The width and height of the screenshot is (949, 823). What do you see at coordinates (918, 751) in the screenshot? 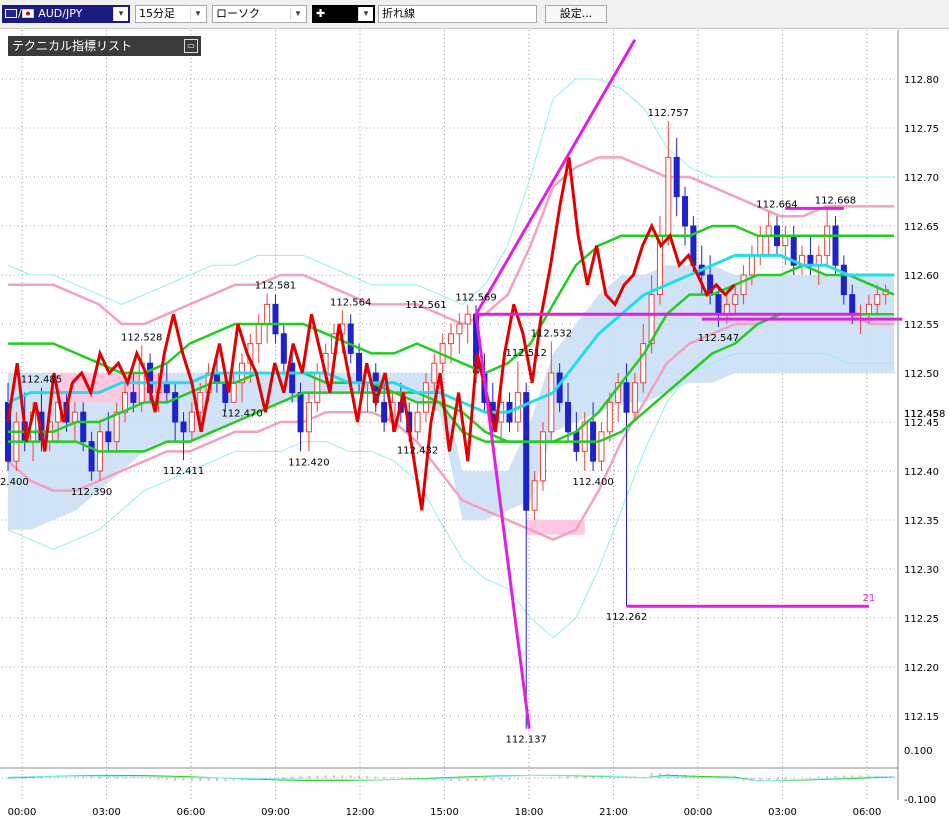
I see `oscillator-y-tick-label: 0.100` at bounding box center [918, 751].